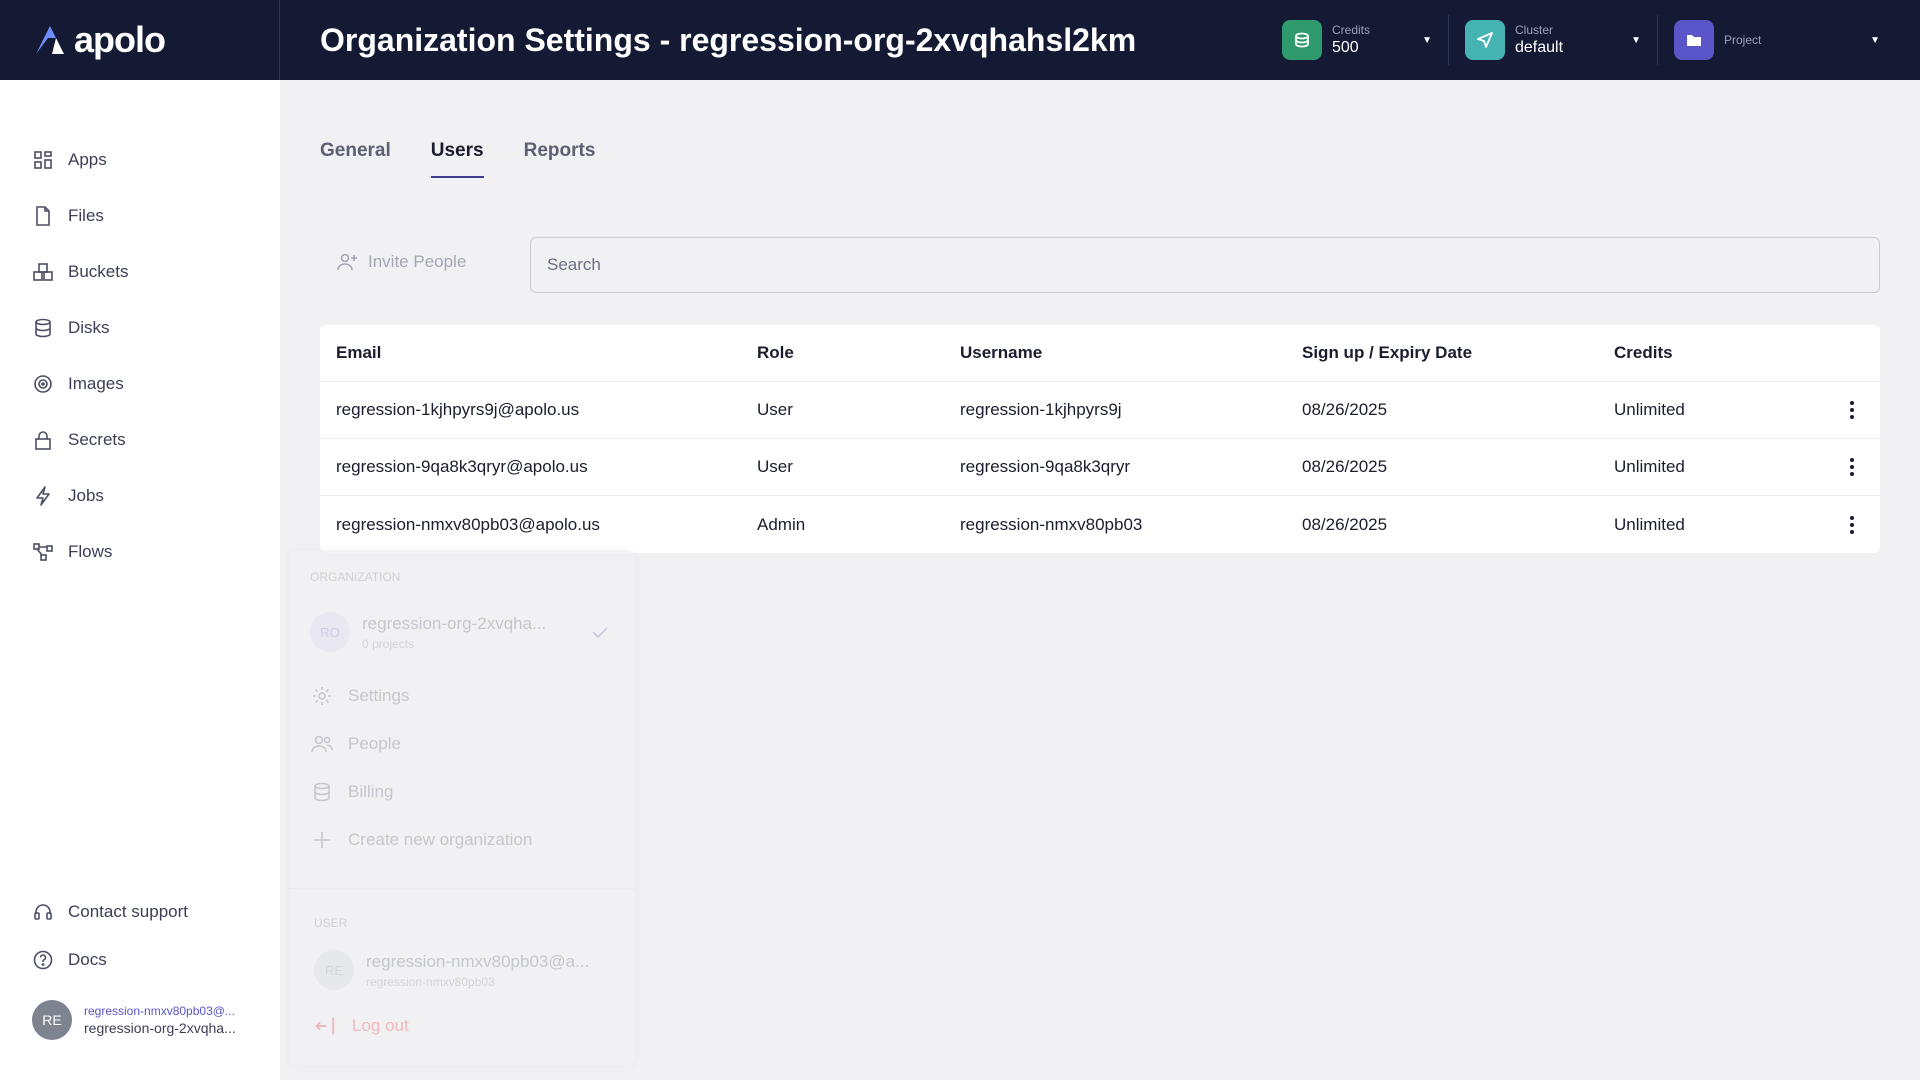  Describe the element at coordinates (97, 439) in the screenshot. I see `sidebar-item-label: Secrets` at that location.